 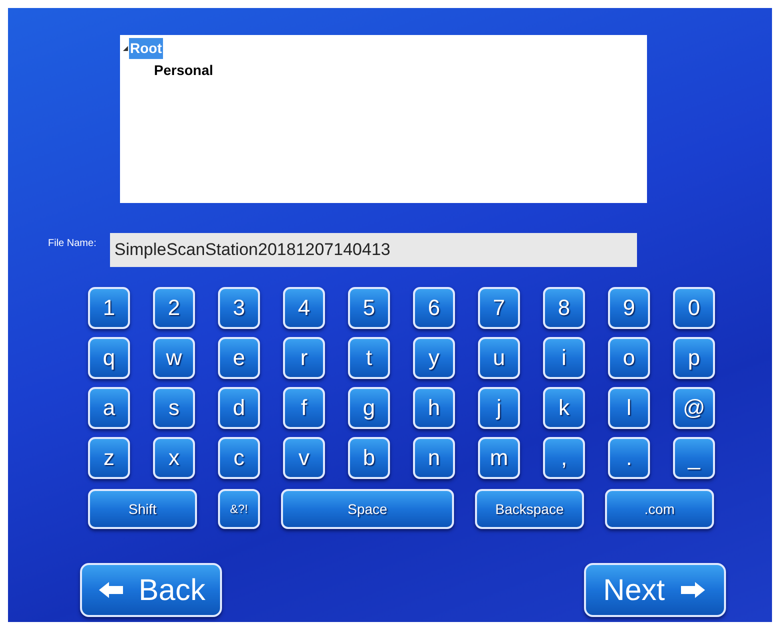 What do you see at coordinates (629, 408) in the screenshot?
I see `keyboard-key: l` at bounding box center [629, 408].